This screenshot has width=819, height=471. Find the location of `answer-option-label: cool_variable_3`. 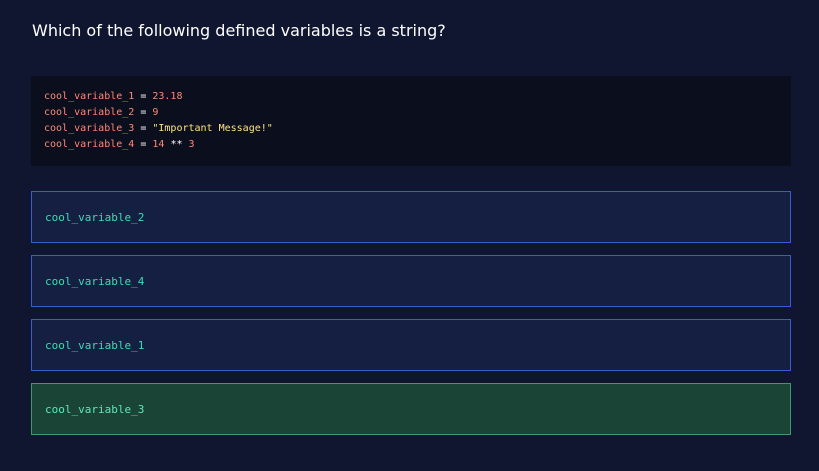

answer-option-label: cool_variable_3 is located at coordinates (95, 409).